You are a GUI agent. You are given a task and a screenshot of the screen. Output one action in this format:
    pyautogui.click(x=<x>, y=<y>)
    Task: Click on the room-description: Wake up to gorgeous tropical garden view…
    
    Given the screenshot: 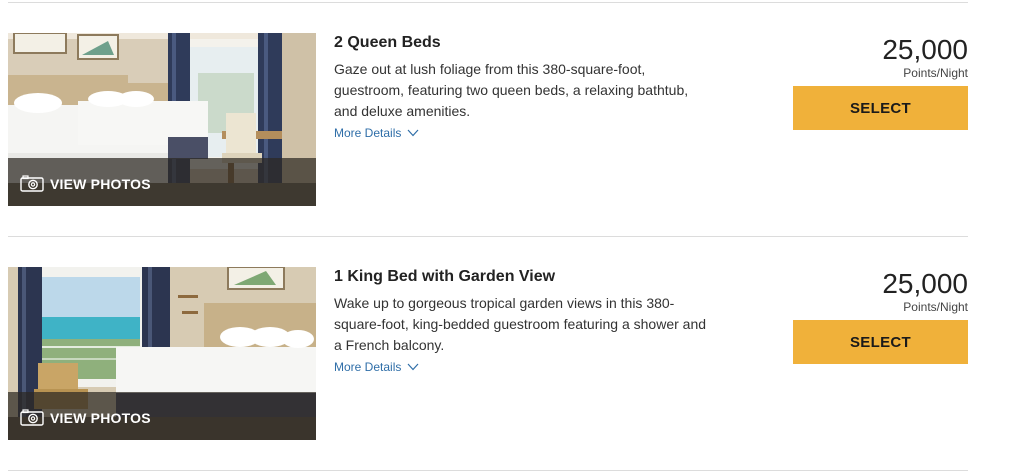 What is the action you would take?
    pyautogui.click(x=520, y=324)
    